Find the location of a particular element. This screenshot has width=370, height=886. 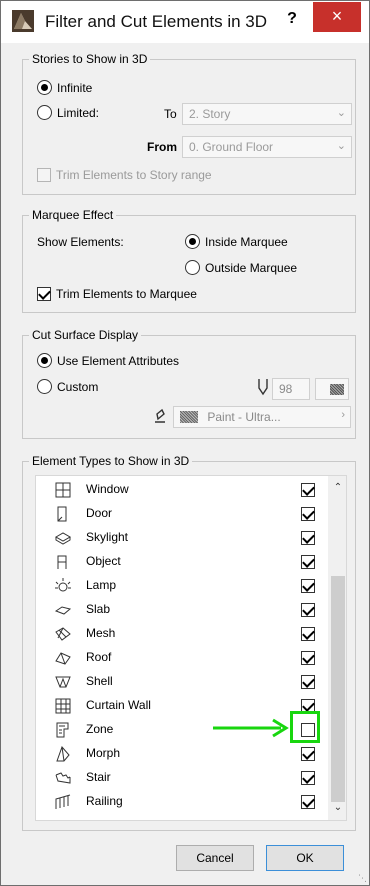

limited-radio-button is located at coordinates (44, 112).